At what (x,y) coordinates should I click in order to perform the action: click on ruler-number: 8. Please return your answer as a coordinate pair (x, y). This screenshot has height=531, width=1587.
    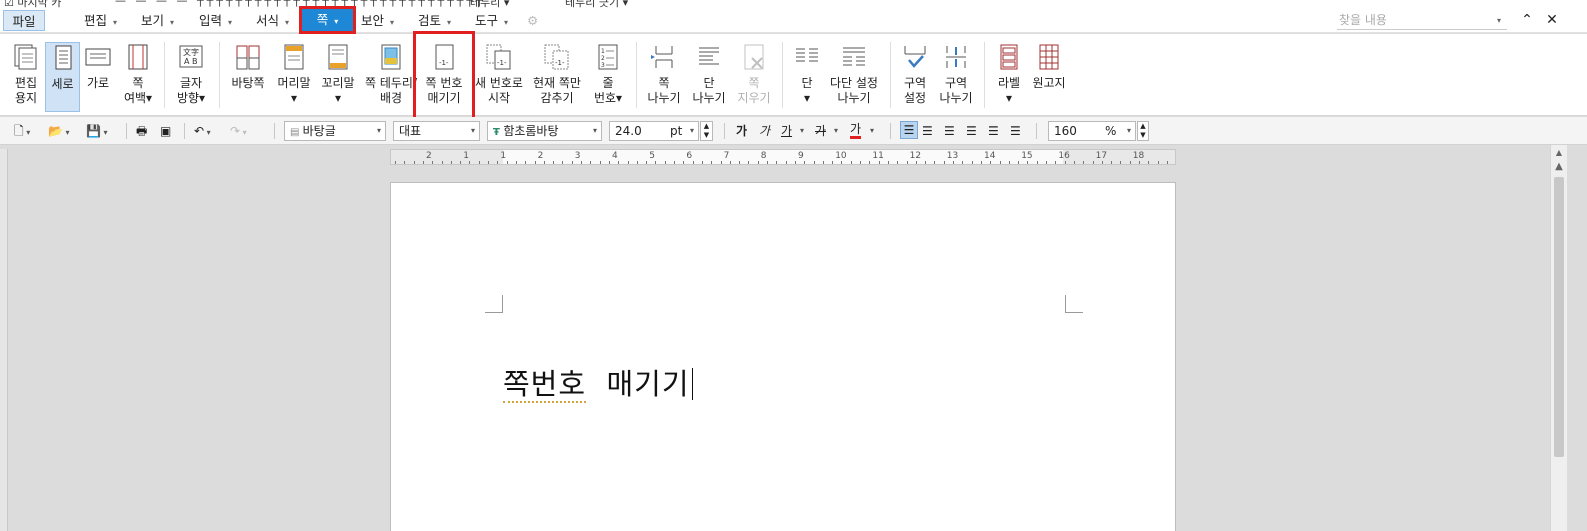
    Looking at the image, I should click on (763, 156).